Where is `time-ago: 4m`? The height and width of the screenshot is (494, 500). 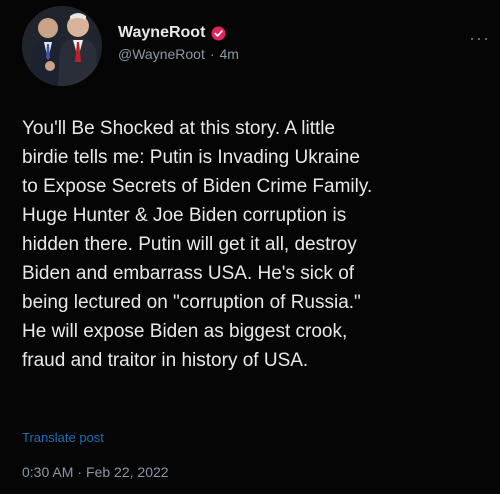 time-ago: 4m is located at coordinates (229, 54).